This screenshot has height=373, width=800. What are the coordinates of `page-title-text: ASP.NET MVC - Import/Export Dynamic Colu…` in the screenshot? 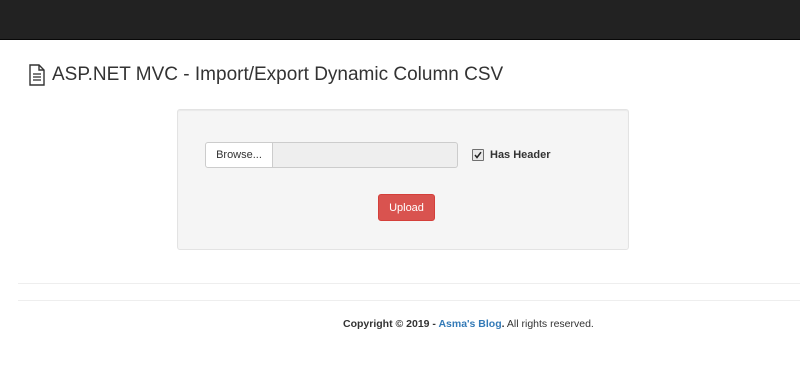 It's located at (278, 74).